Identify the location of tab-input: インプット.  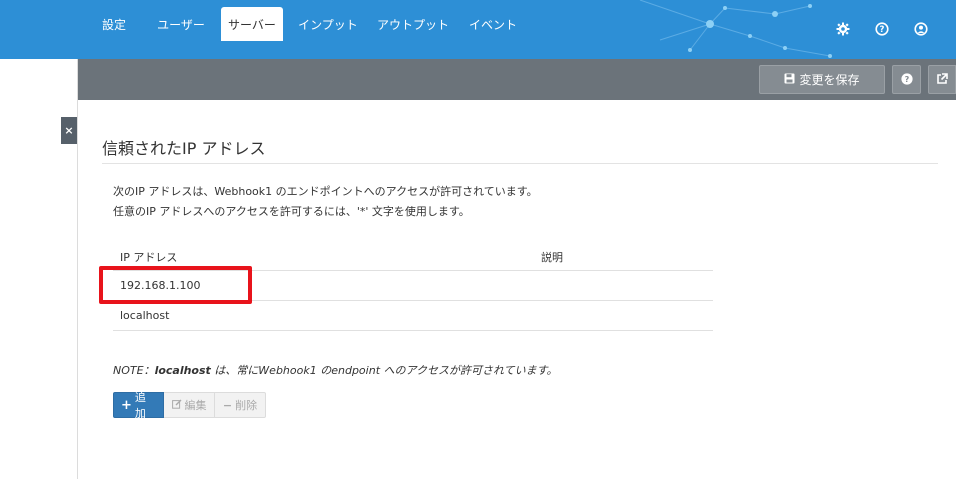
(328, 24).